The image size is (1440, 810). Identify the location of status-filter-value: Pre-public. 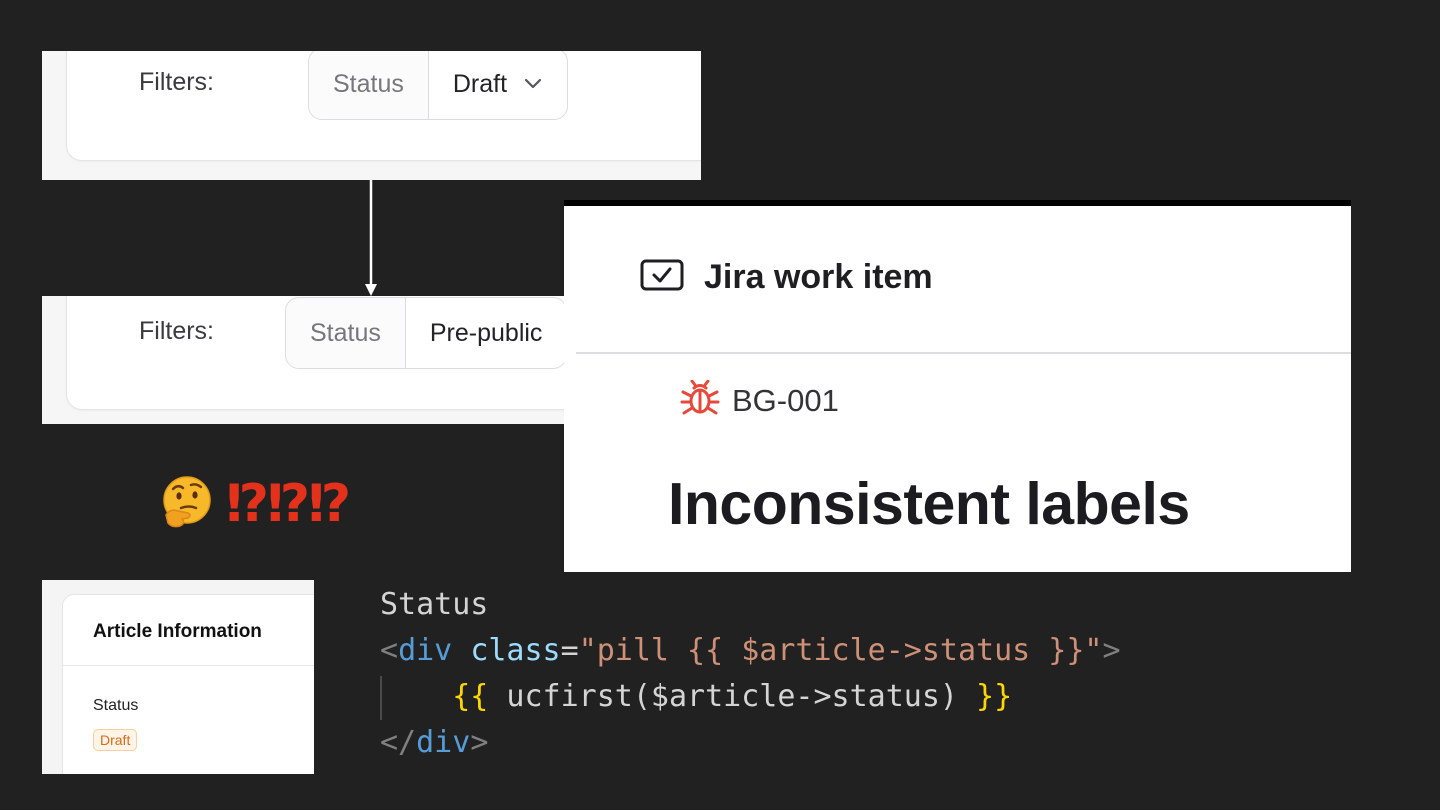
(486, 333).